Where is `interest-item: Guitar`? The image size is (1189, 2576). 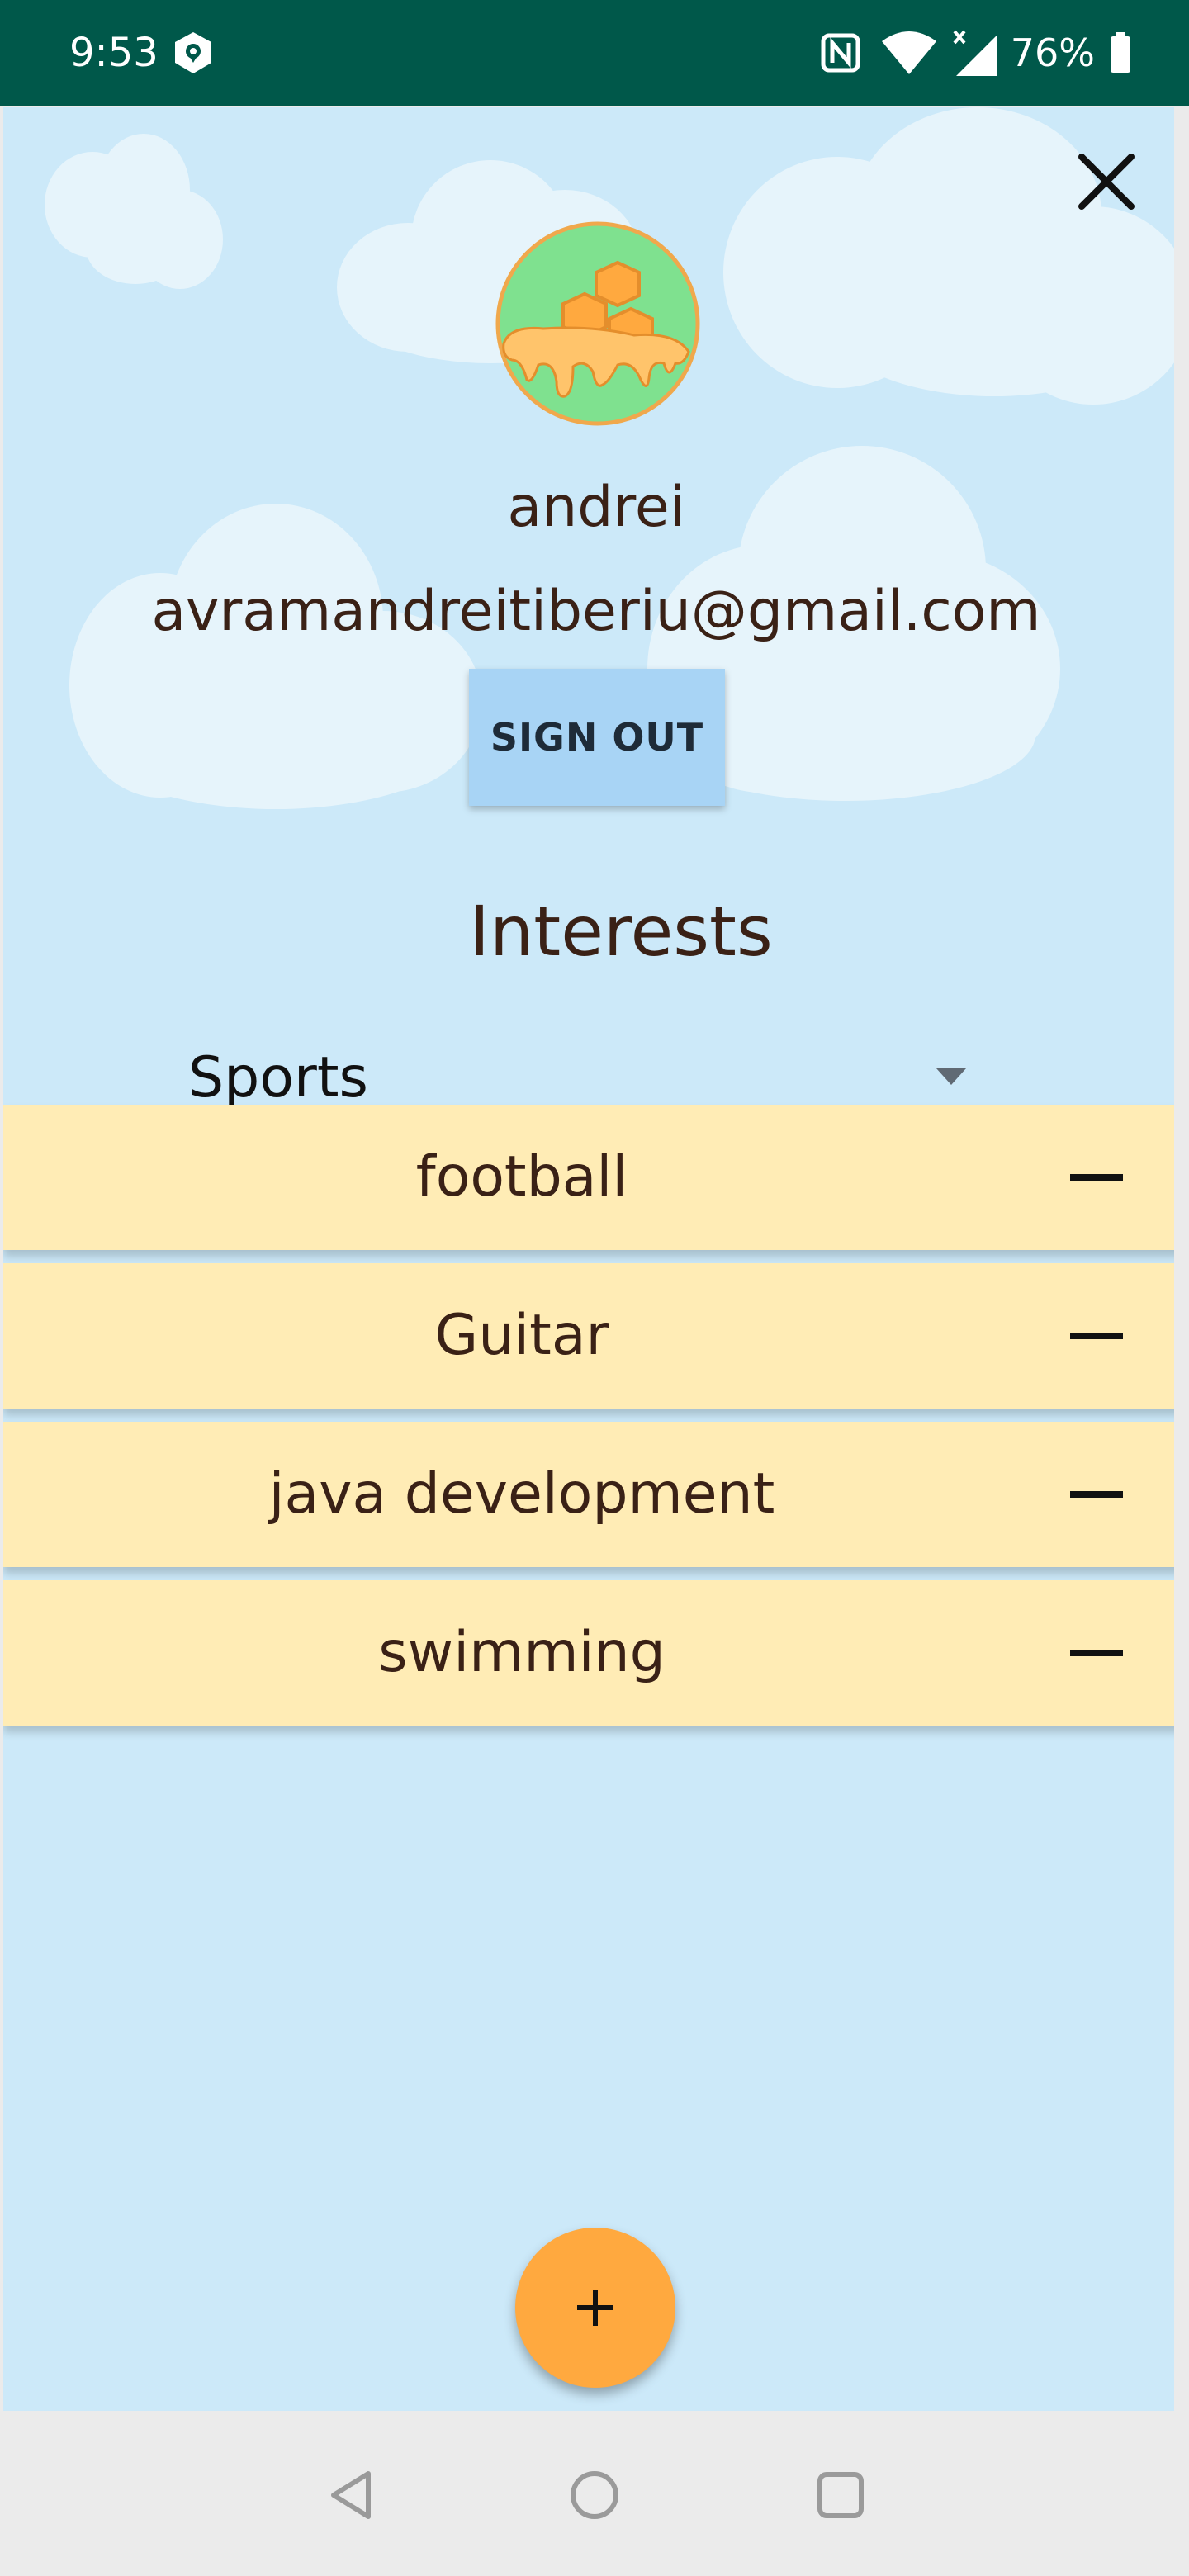 interest-item: Guitar is located at coordinates (588, 1336).